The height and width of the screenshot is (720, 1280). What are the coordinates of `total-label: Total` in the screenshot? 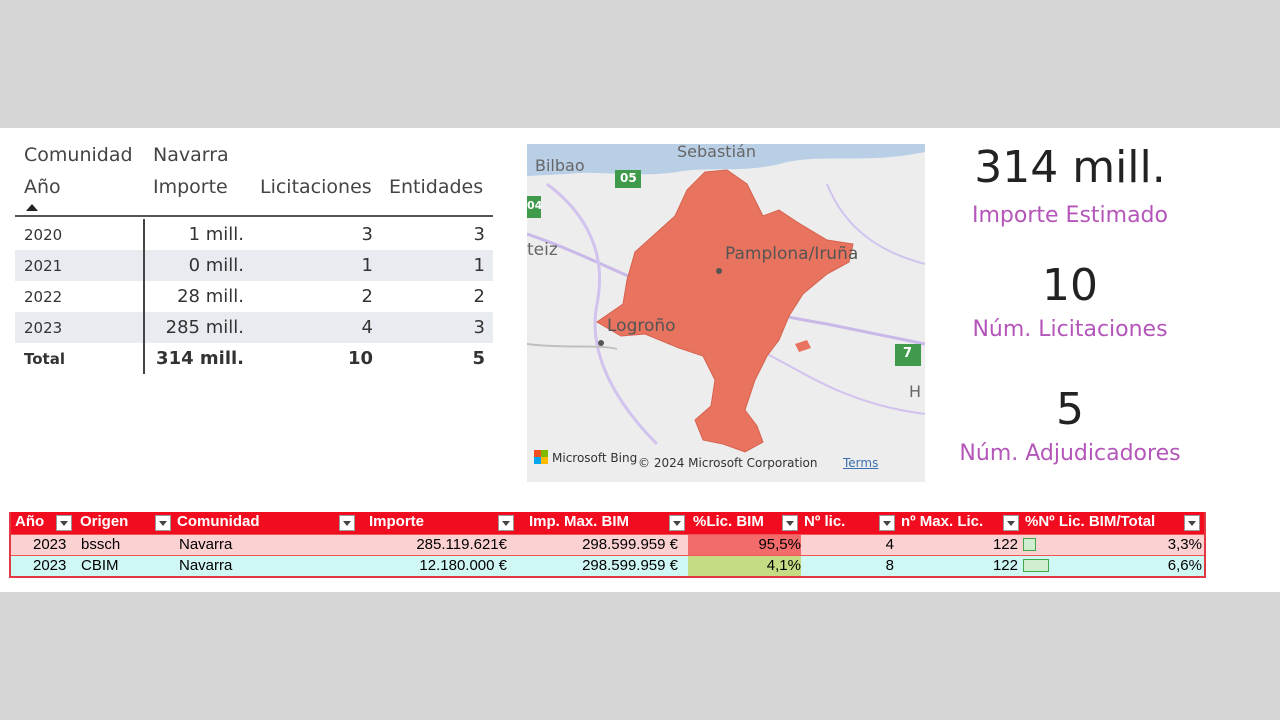 It's located at (44, 359).